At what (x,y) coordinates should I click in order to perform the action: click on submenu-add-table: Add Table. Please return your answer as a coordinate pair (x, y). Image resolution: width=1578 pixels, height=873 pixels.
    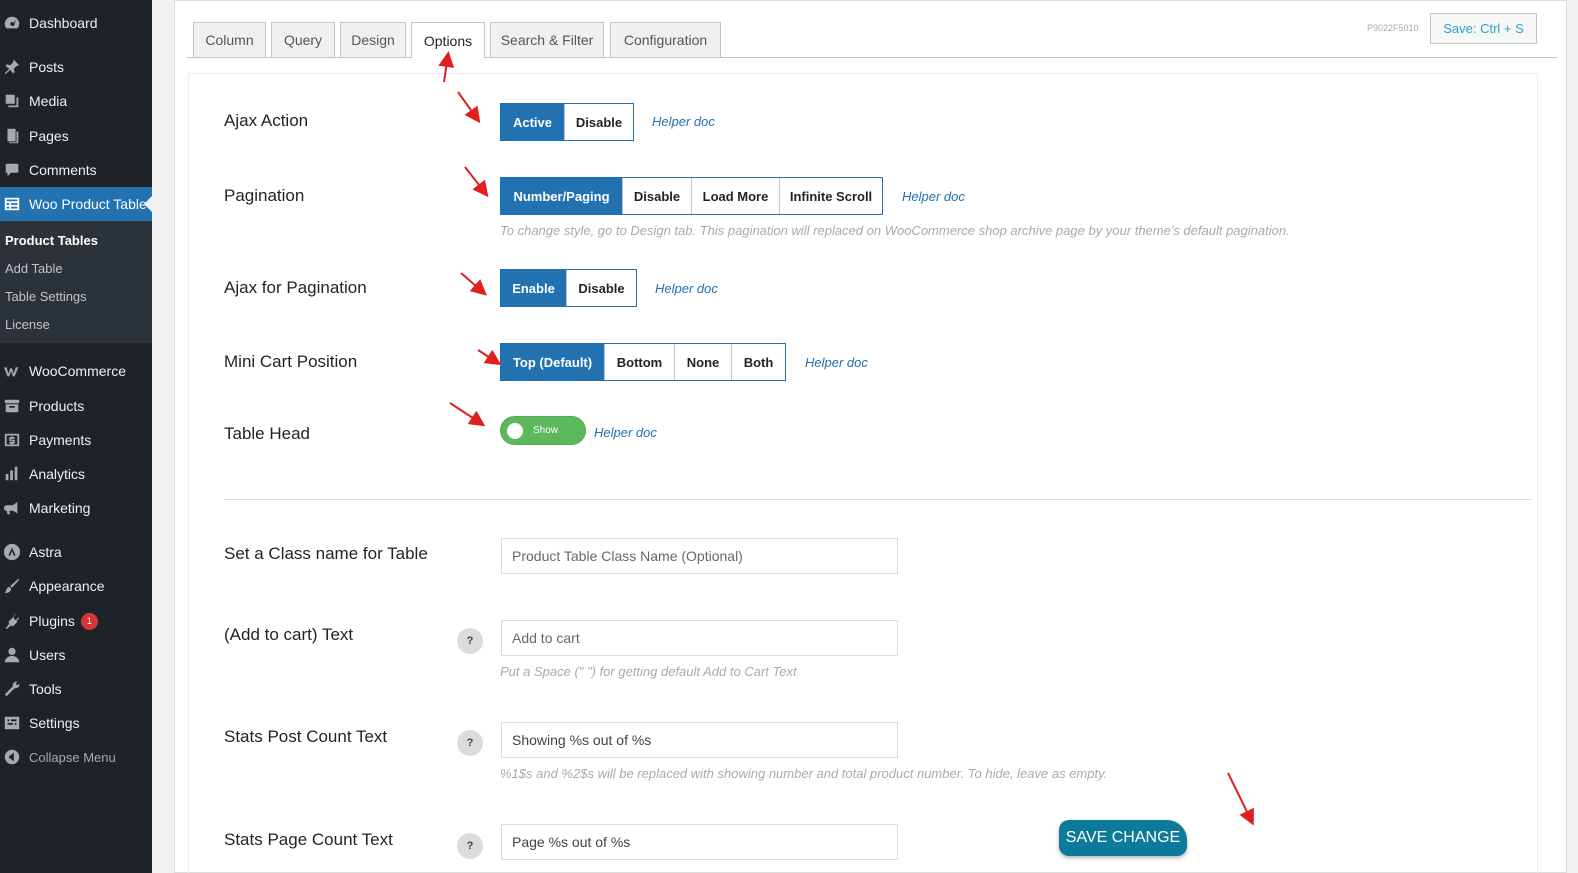
    Looking at the image, I should click on (34, 268).